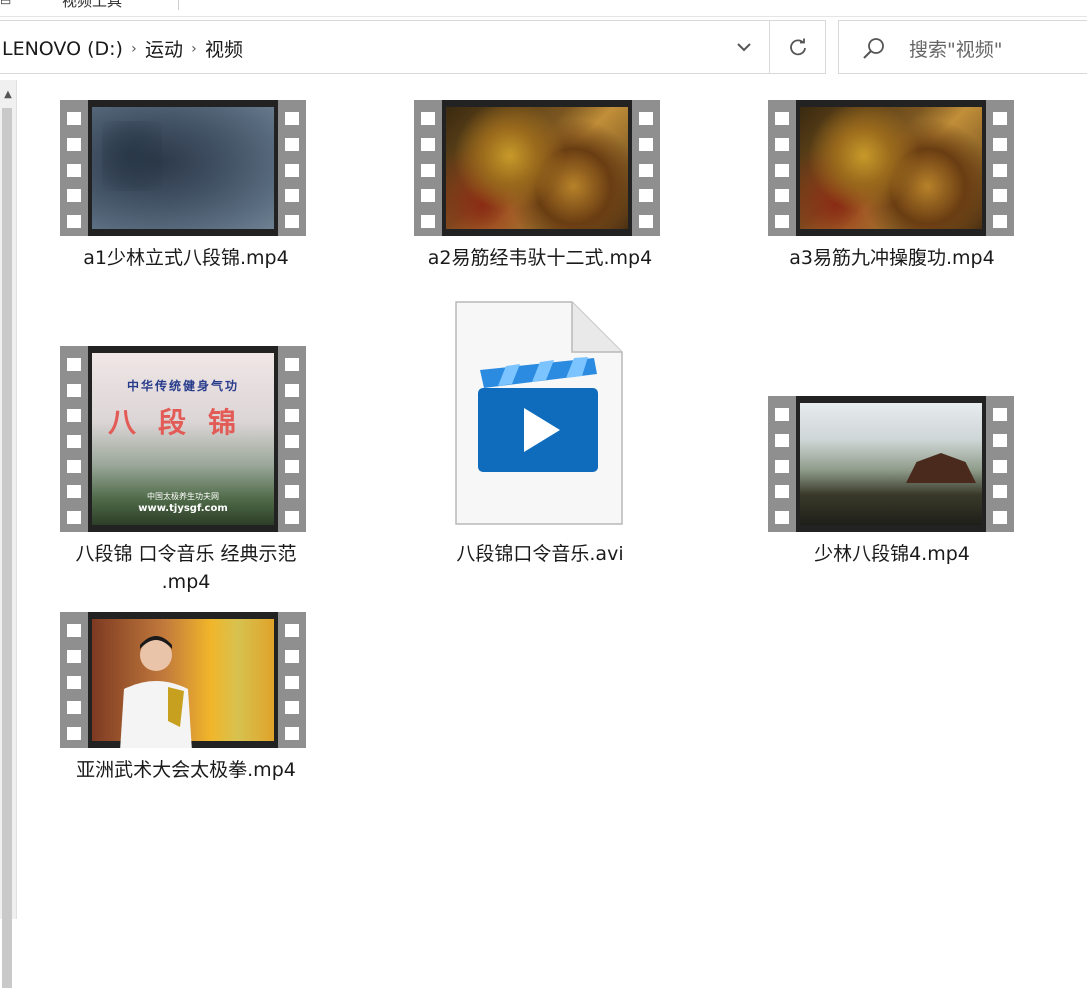 Image resolution: width=1087 pixels, height=988 pixels. What do you see at coordinates (6, 4) in the screenshot?
I see `window-icon: ▭` at bounding box center [6, 4].